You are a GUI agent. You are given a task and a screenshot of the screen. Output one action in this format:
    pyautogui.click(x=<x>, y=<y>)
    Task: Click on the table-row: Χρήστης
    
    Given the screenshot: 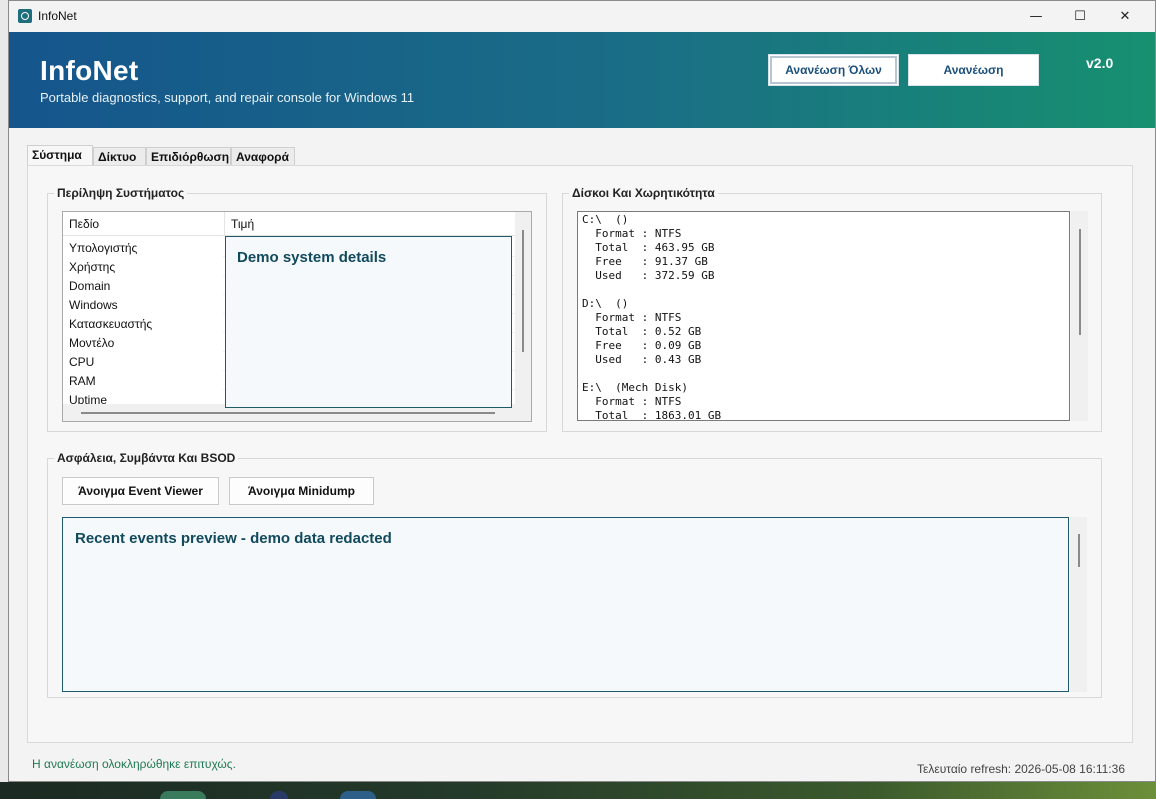 What is the action you would take?
    pyautogui.click(x=293, y=266)
    